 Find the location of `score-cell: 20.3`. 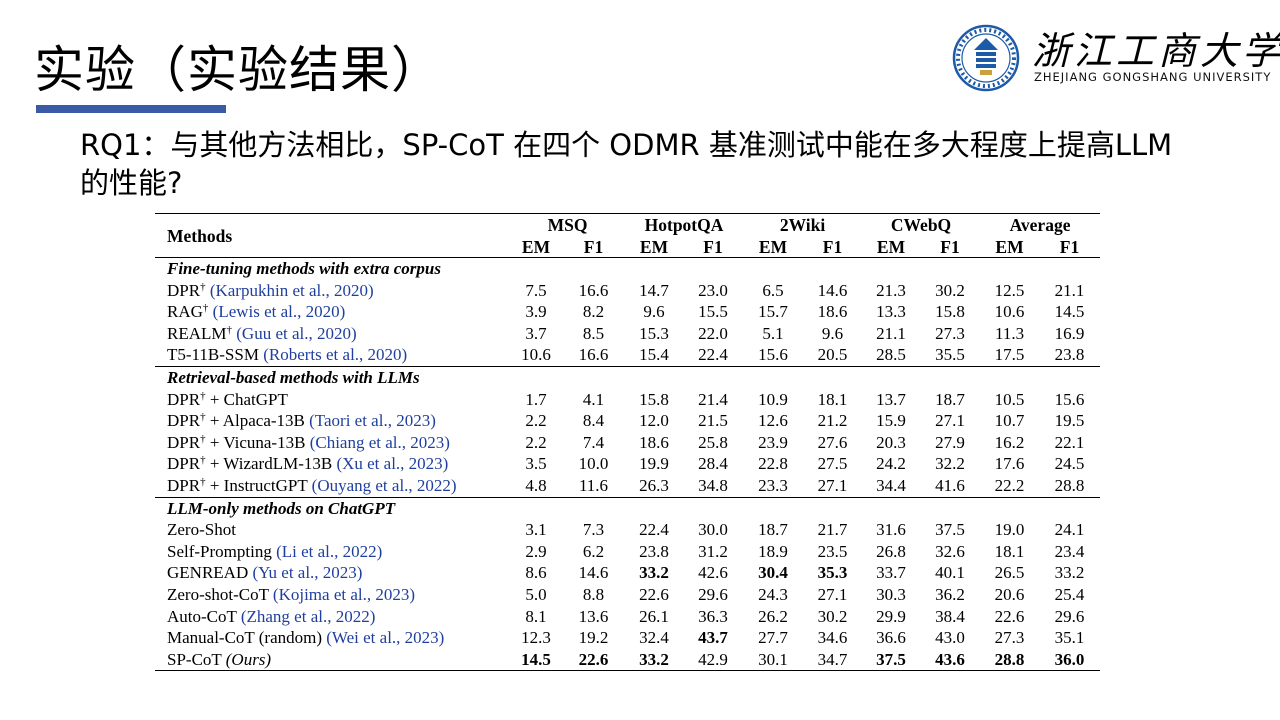

score-cell: 20.3 is located at coordinates (891, 442).